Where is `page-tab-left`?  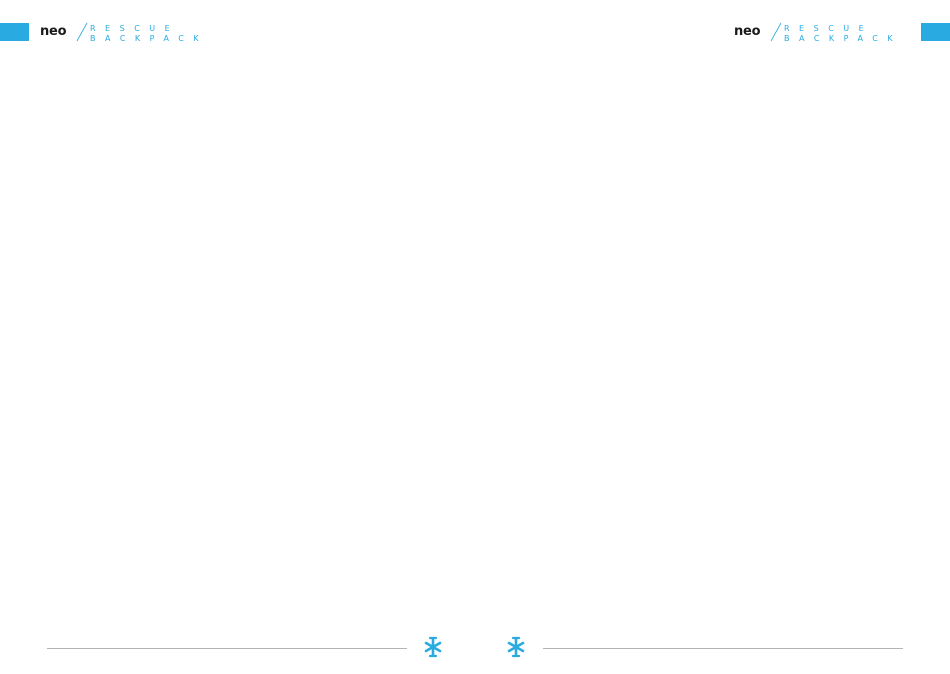
page-tab-left is located at coordinates (14, 32).